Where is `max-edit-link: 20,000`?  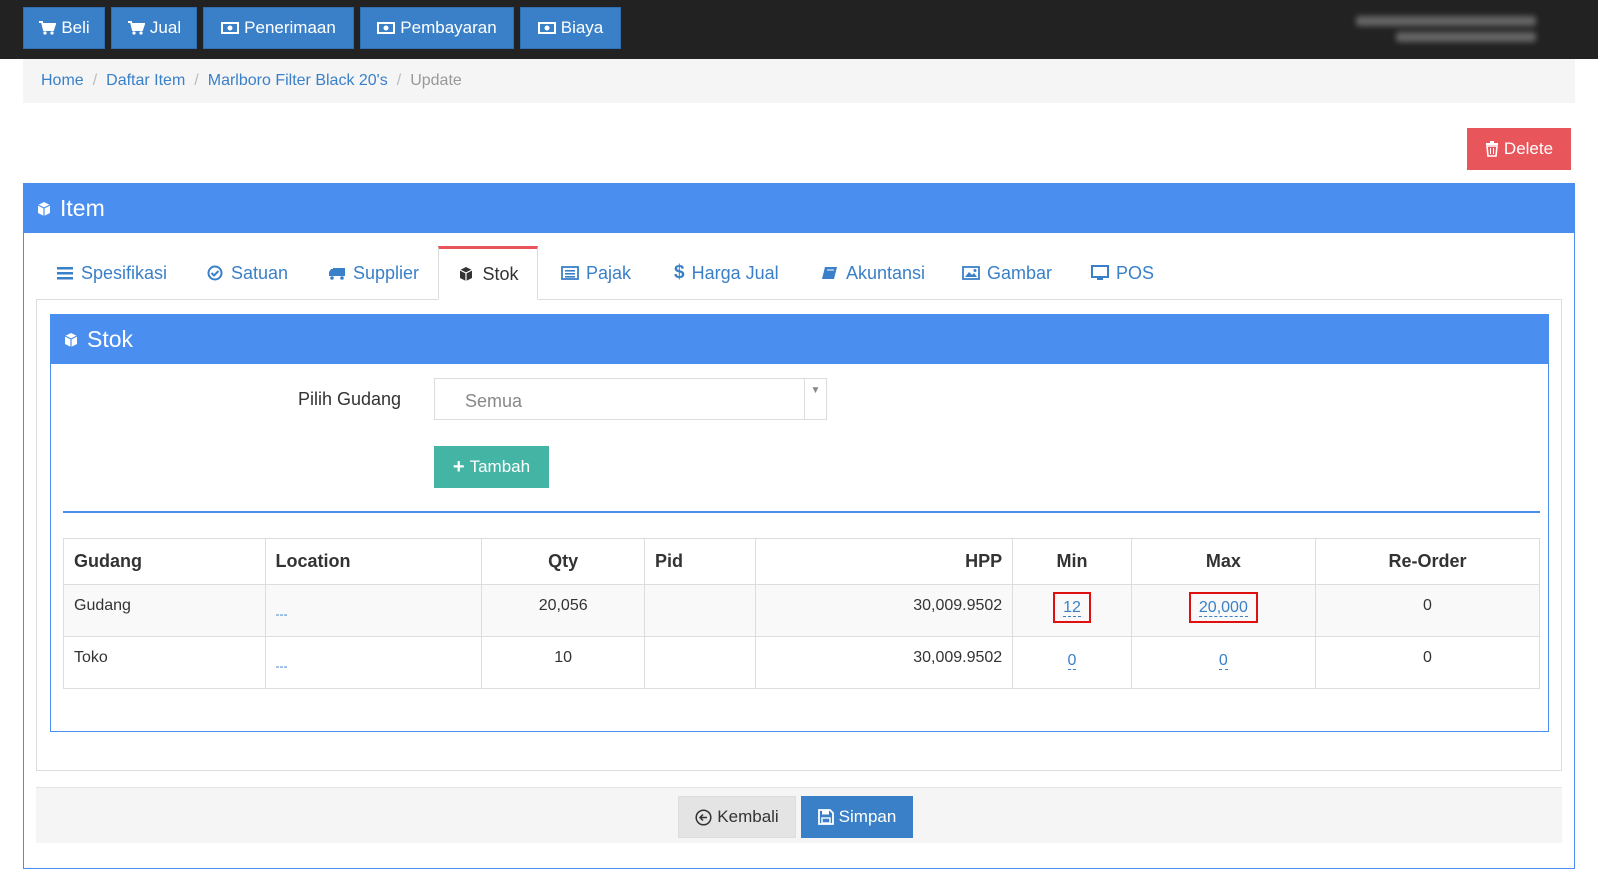 max-edit-link: 20,000 is located at coordinates (1223, 608).